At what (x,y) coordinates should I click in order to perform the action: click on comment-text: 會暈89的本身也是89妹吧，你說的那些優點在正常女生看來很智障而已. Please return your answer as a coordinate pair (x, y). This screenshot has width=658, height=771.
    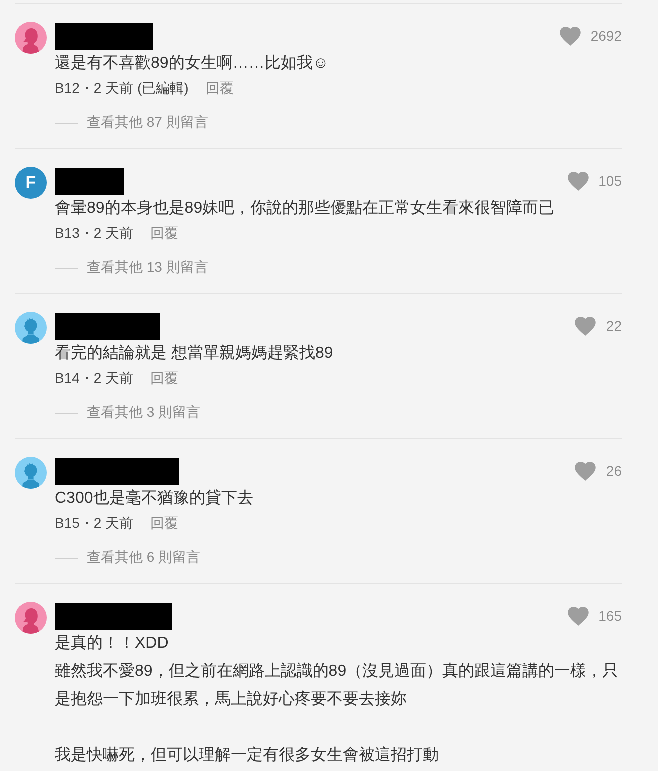
    Looking at the image, I should click on (305, 208).